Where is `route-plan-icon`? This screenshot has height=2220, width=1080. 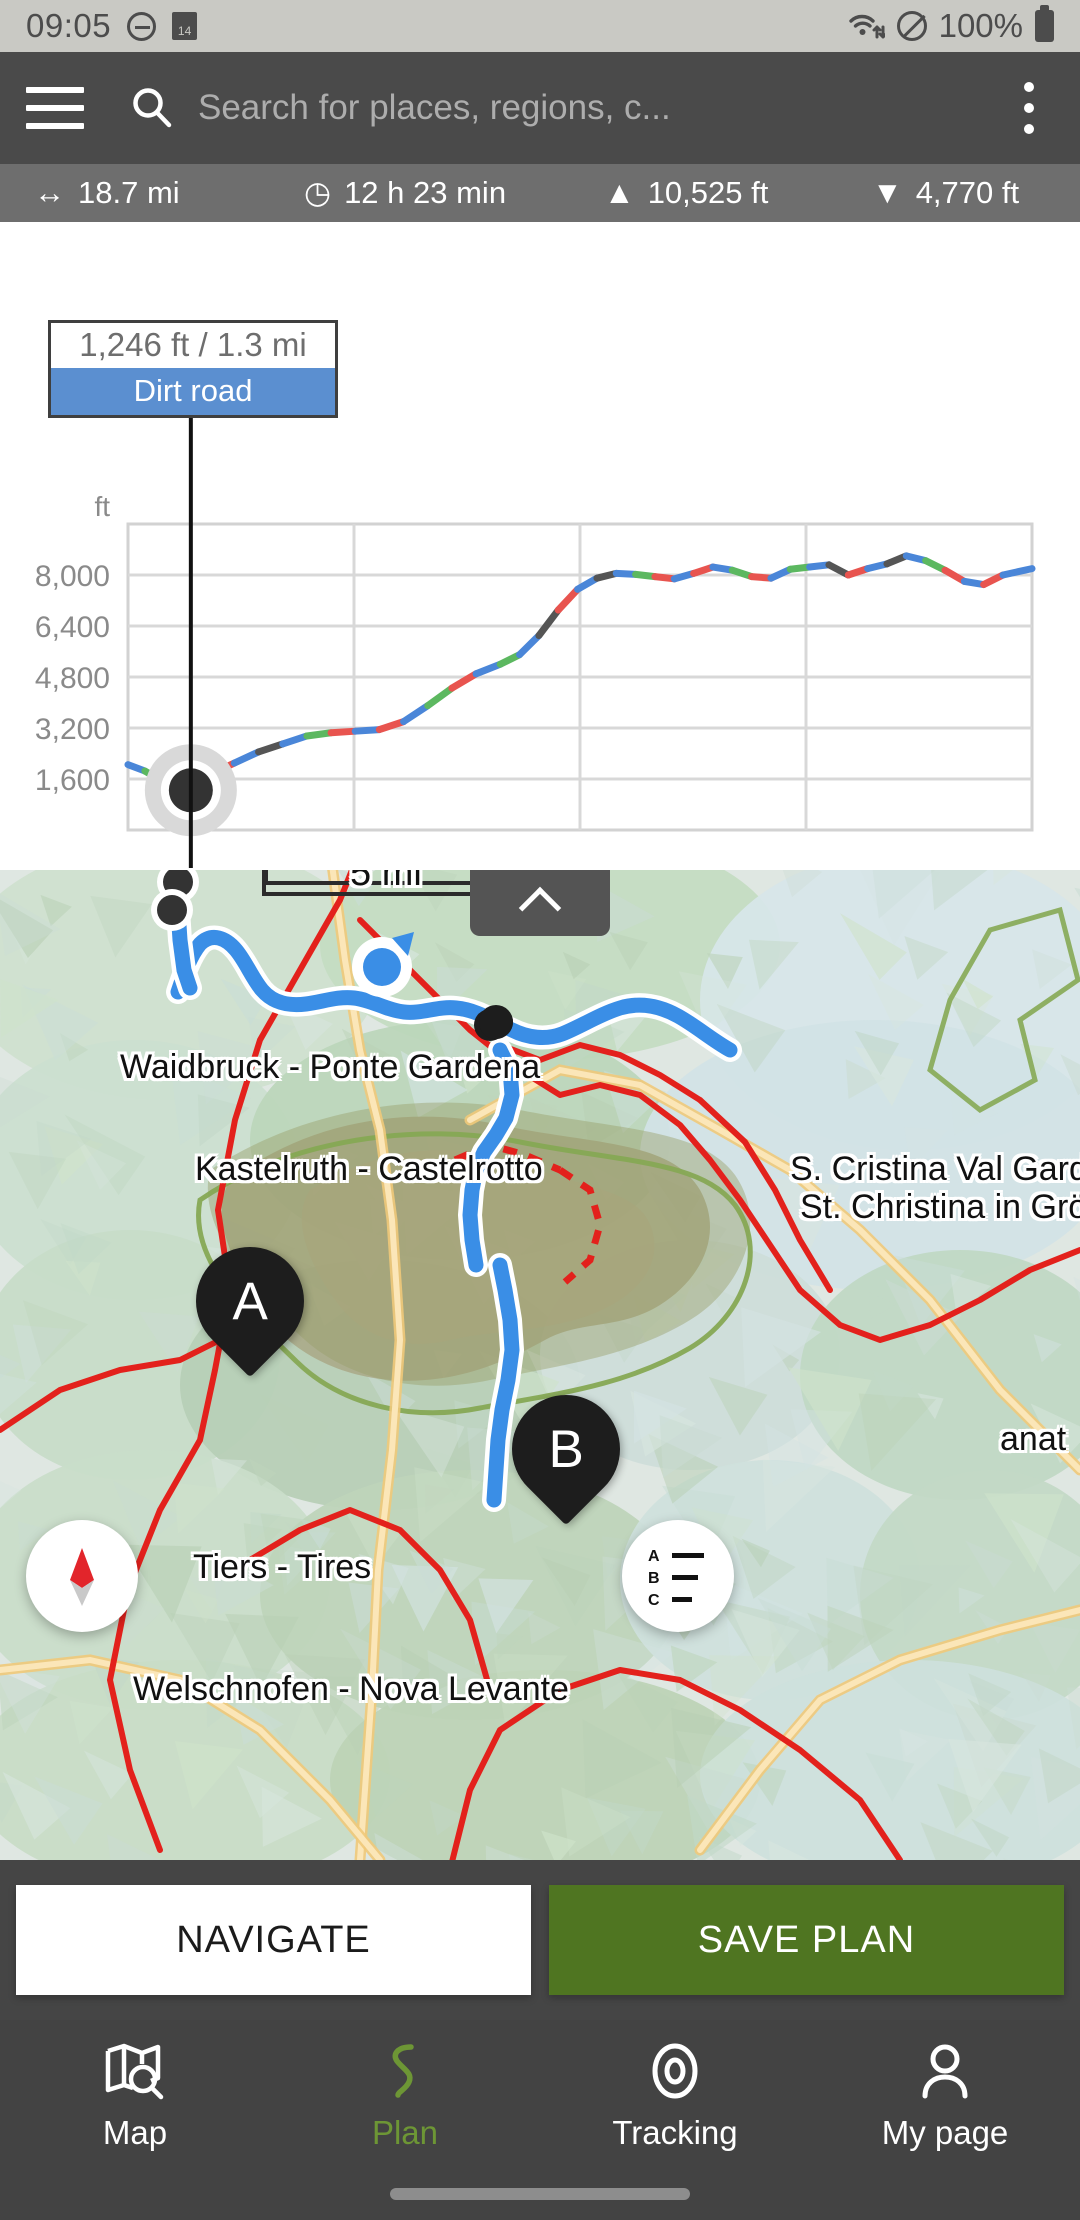 route-plan-icon is located at coordinates (403, 2071).